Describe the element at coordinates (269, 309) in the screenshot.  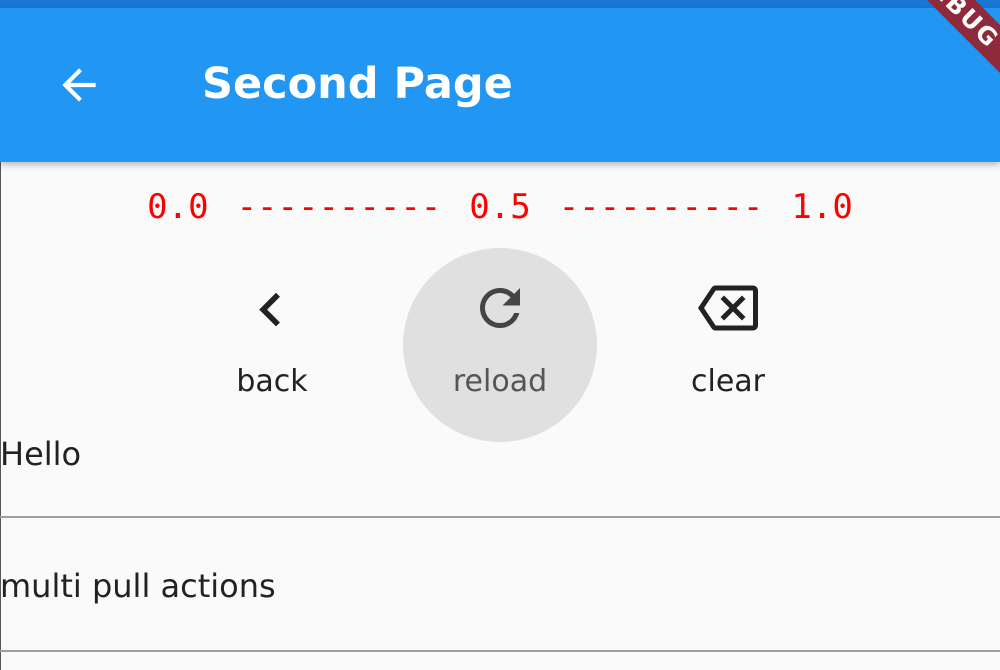
I see `chevron-left-icon` at that location.